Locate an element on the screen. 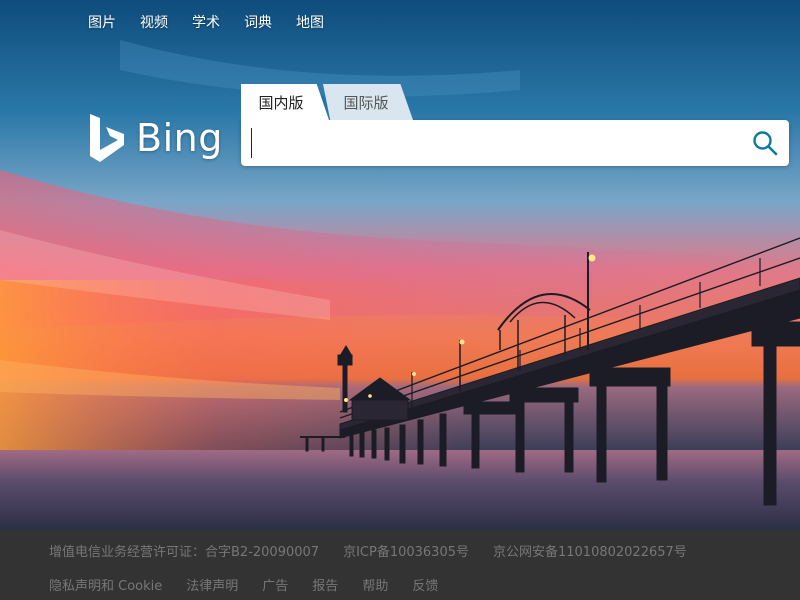 The width and height of the screenshot is (800, 600). bing-logo: Bing is located at coordinates (155, 138).